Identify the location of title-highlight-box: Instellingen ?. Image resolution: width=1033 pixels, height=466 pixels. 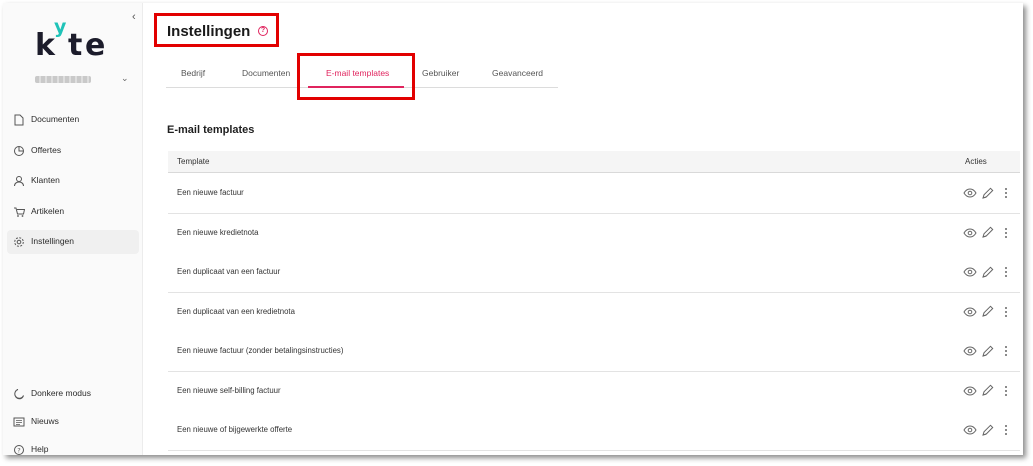
(216, 30).